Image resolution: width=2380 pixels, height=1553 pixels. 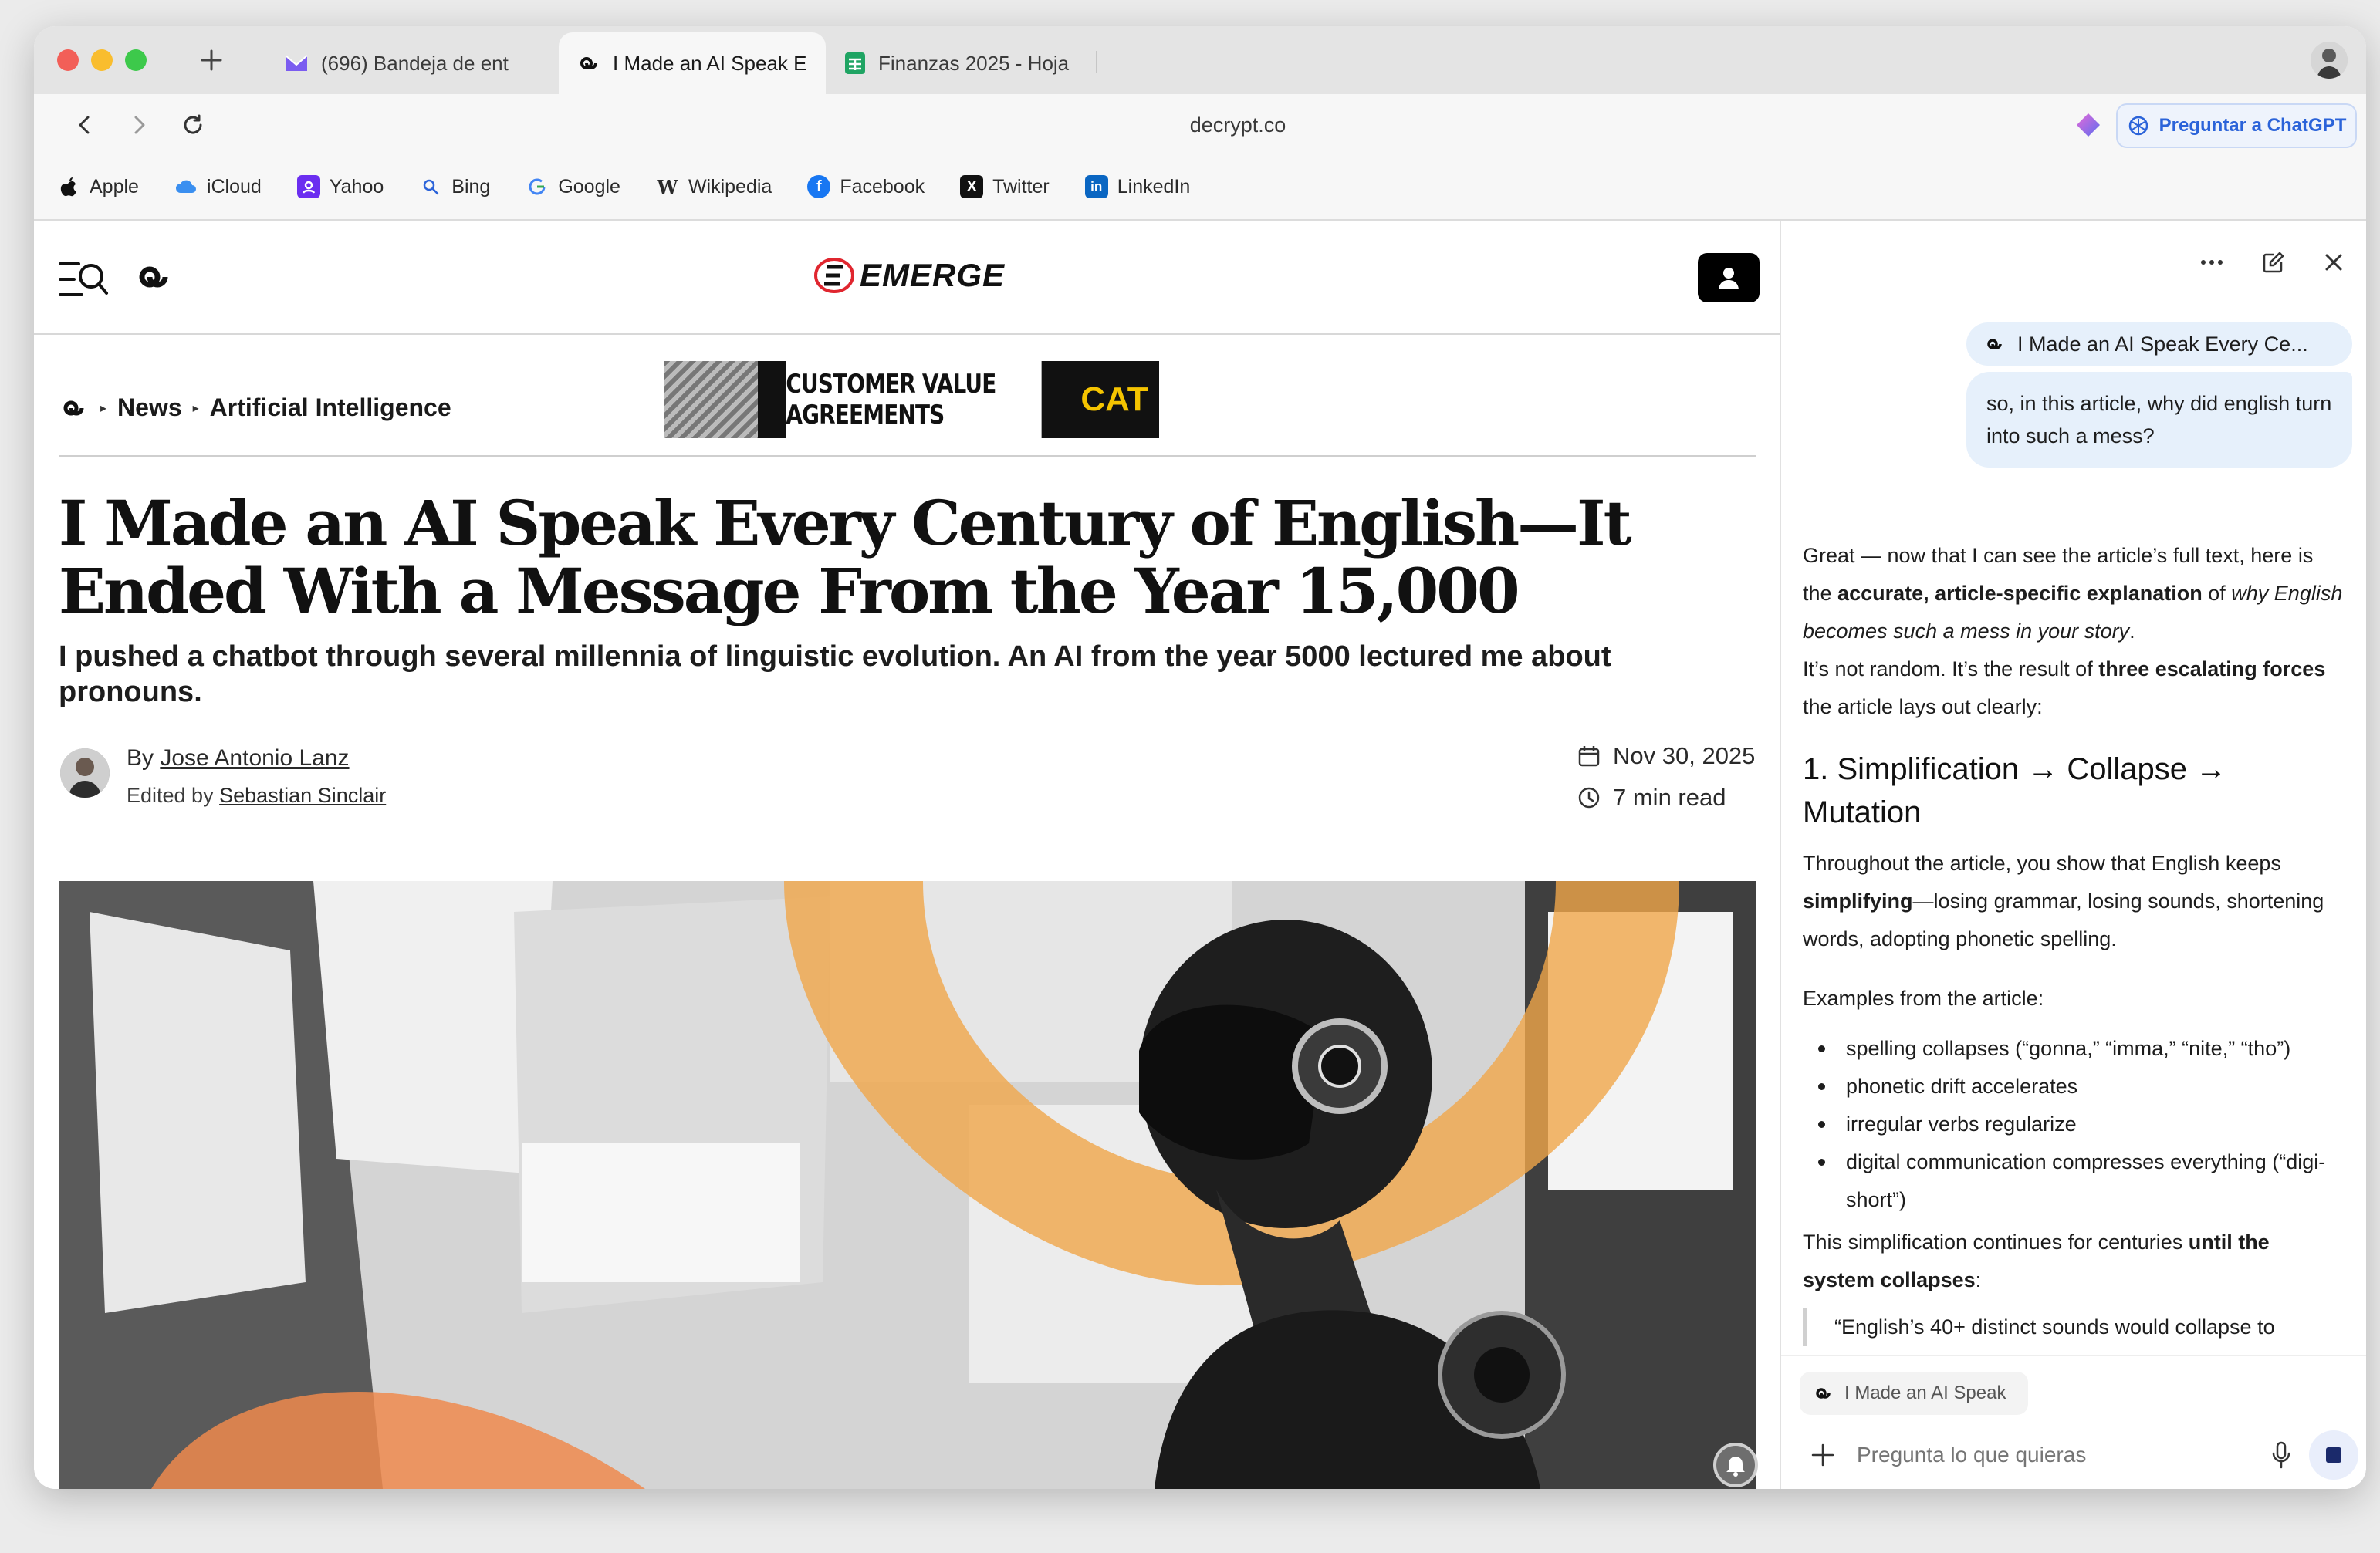 I want to click on emerge-logo: EMERGE, so click(x=909, y=275).